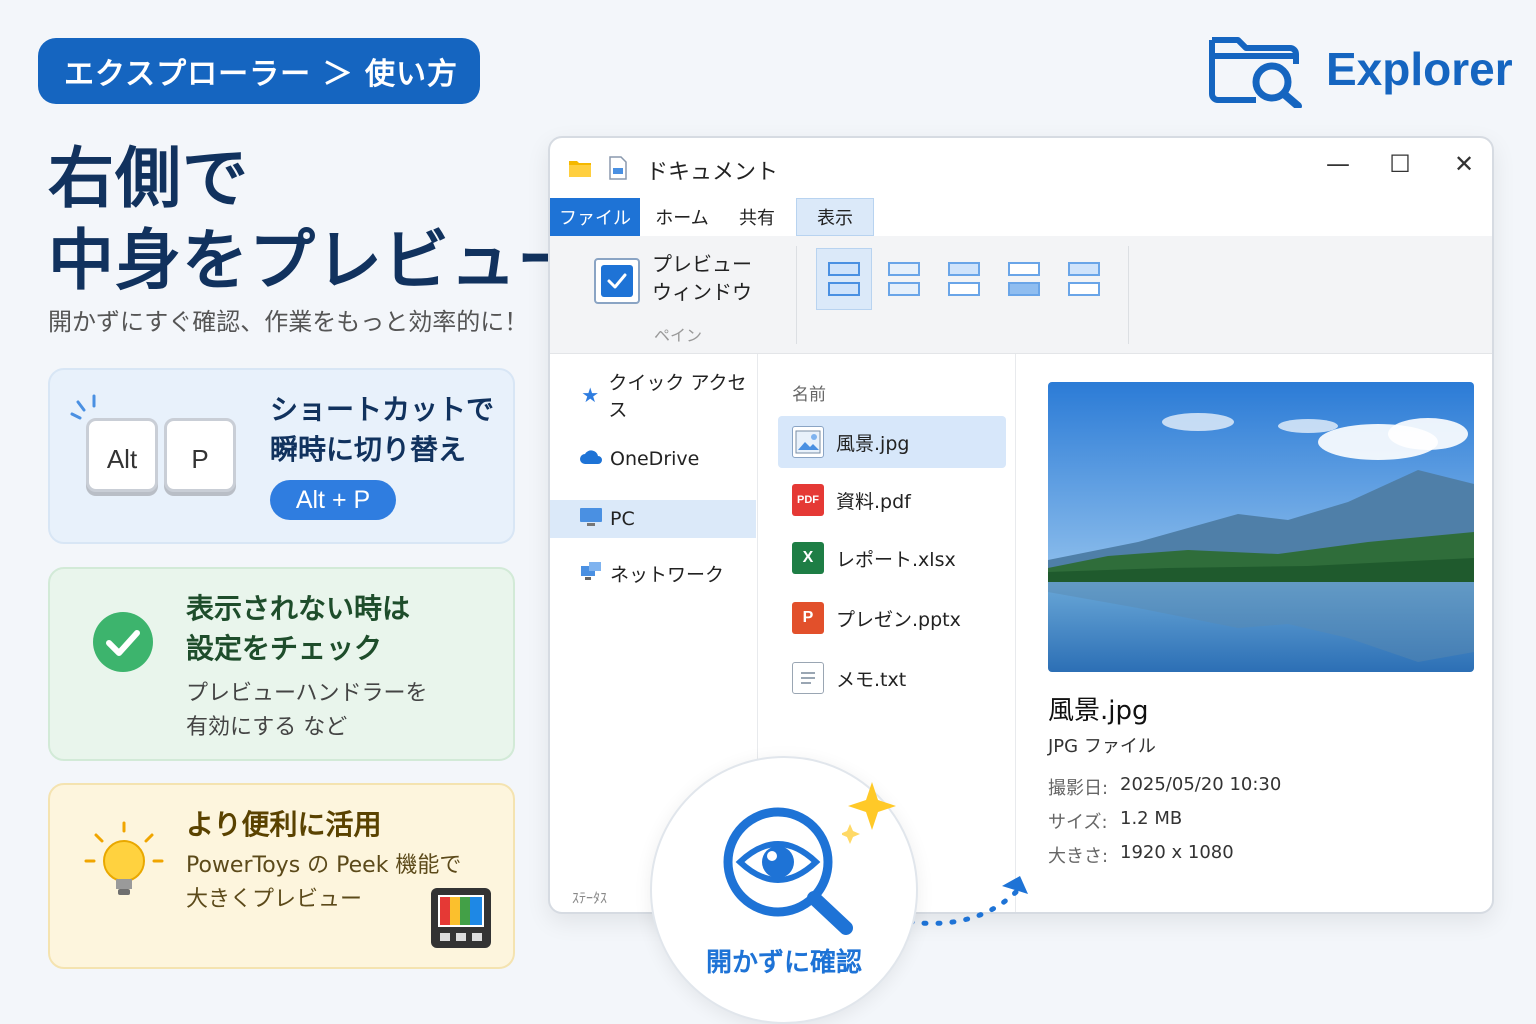 The image size is (1536, 1024). I want to click on pane-group-label: ペイン, so click(678, 335).